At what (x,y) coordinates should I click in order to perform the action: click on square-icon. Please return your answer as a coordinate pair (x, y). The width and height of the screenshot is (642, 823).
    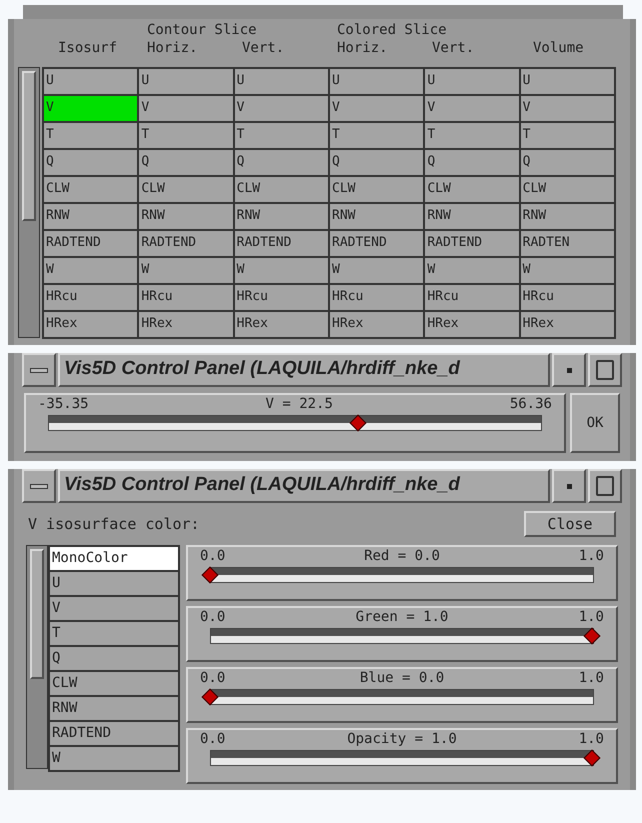
    Looking at the image, I should click on (605, 370).